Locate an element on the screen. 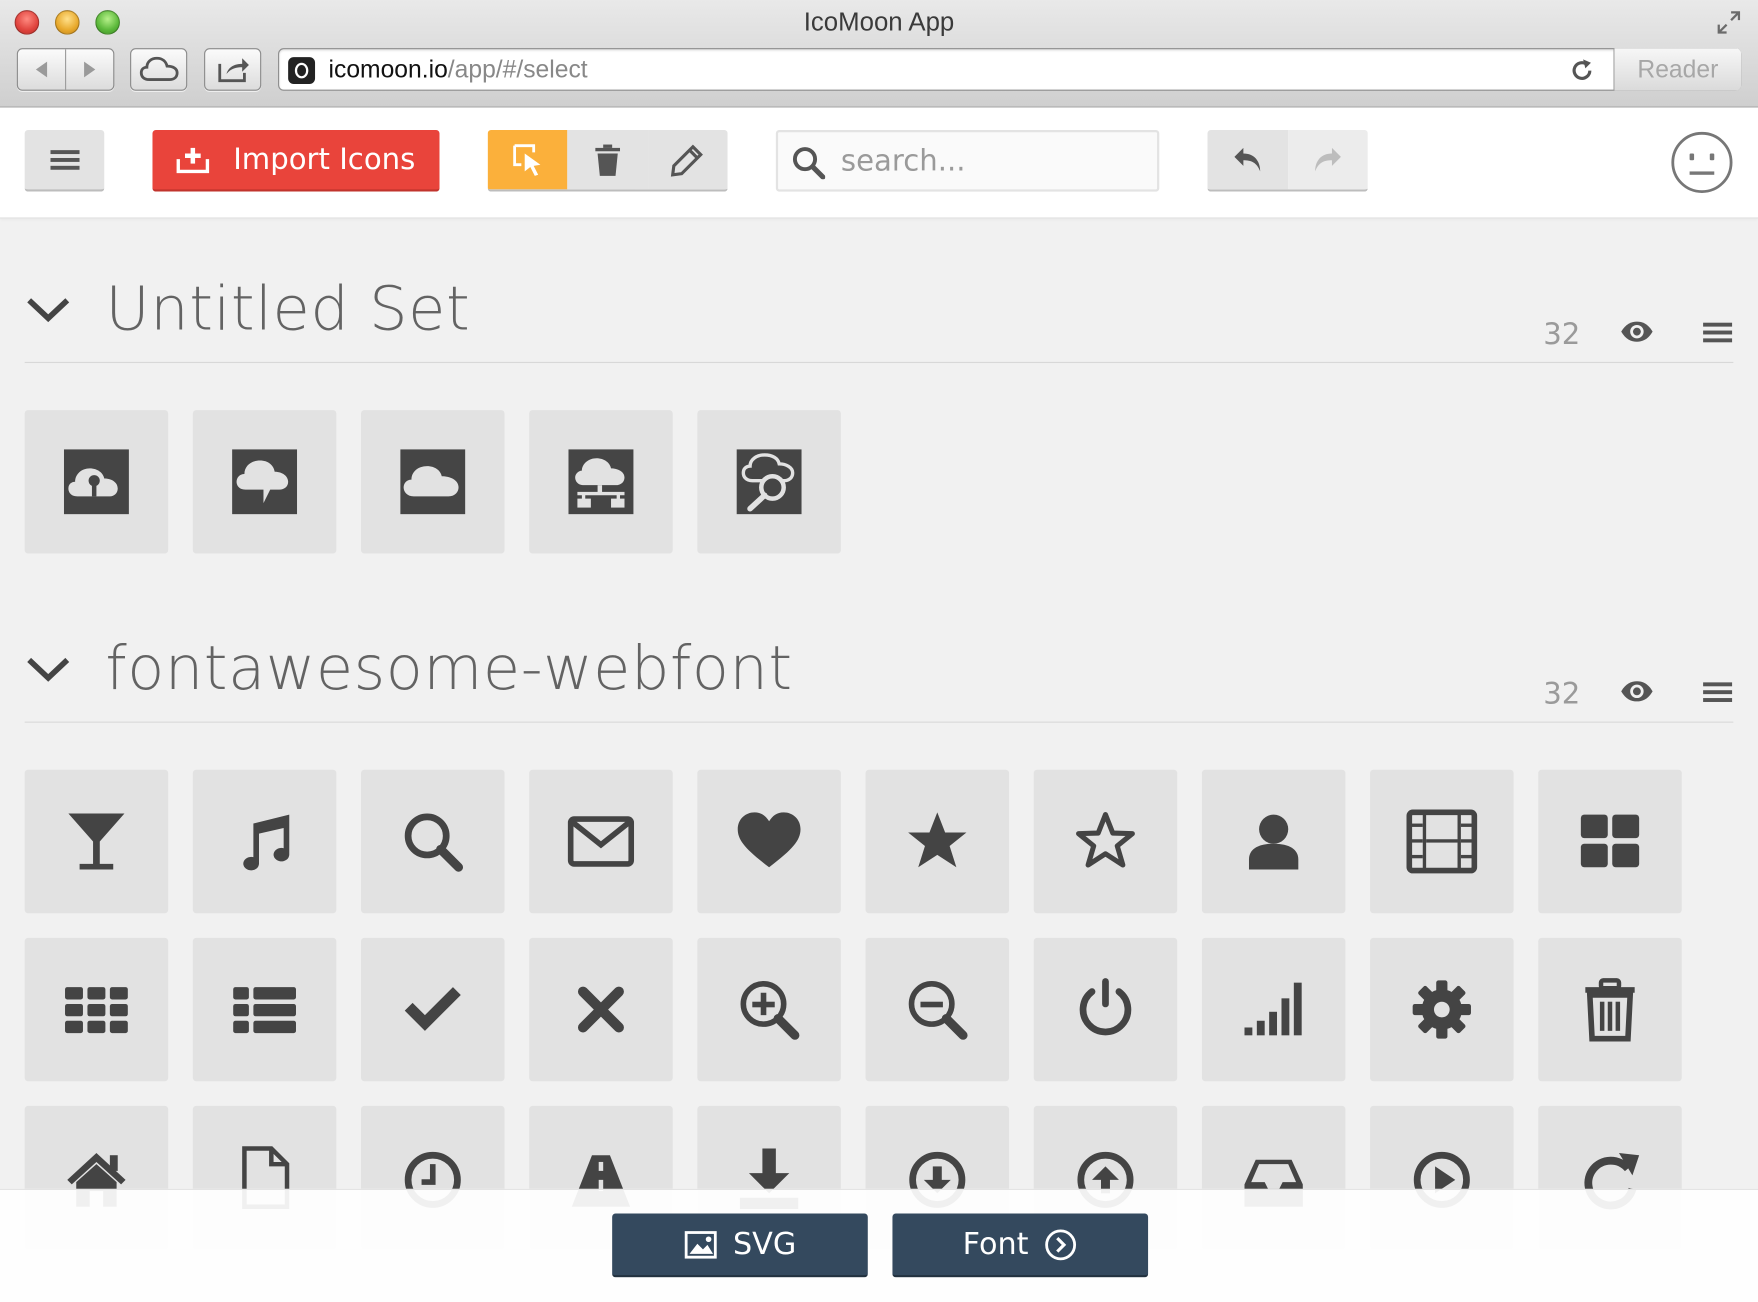 The image size is (1758, 1302). address-bar: icomoon.io/app/#/select Reader is located at coordinates (1010, 69).